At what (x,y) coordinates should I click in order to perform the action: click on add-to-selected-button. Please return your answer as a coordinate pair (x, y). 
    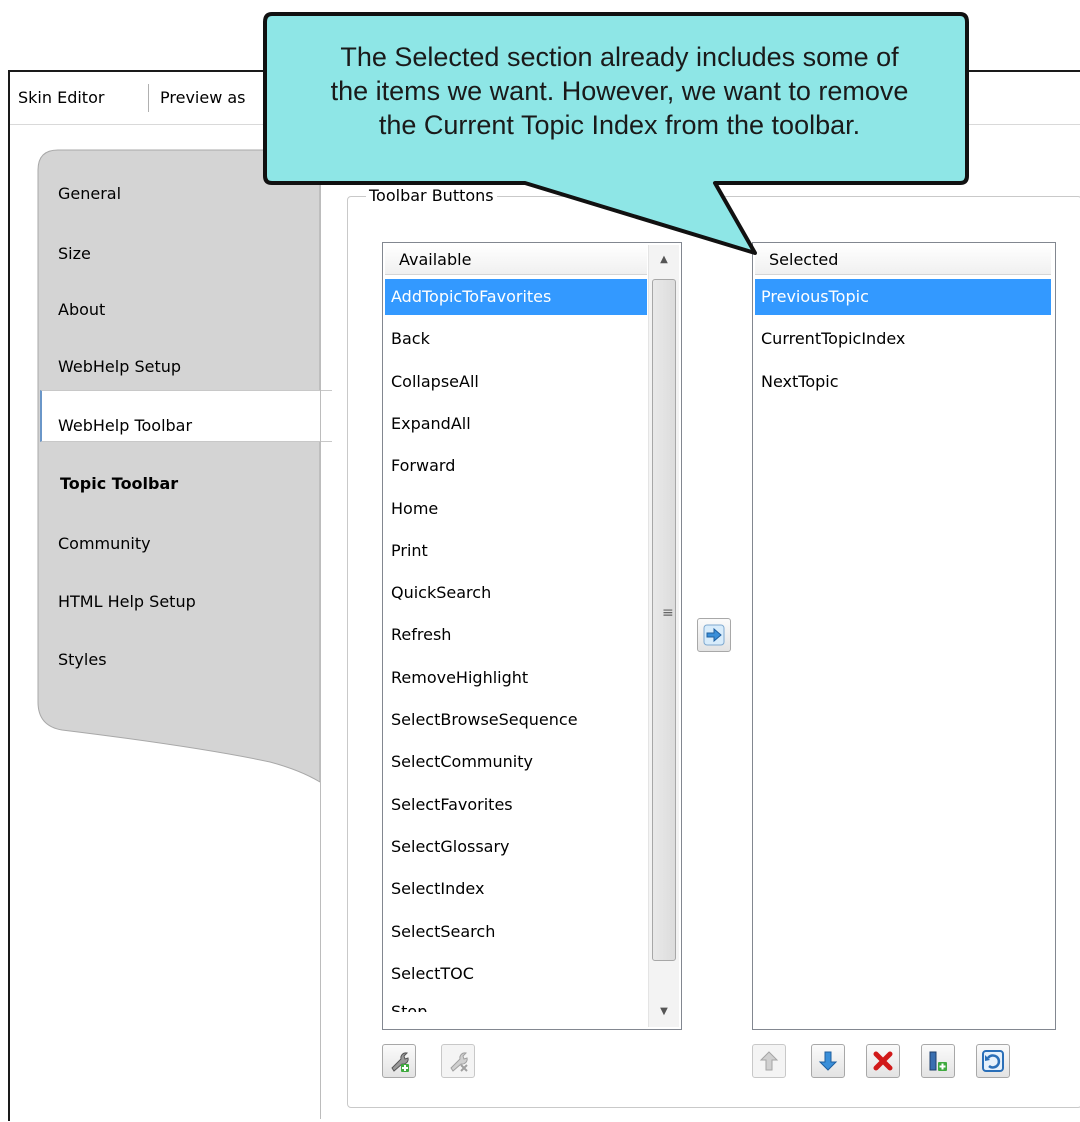
    Looking at the image, I should click on (714, 635).